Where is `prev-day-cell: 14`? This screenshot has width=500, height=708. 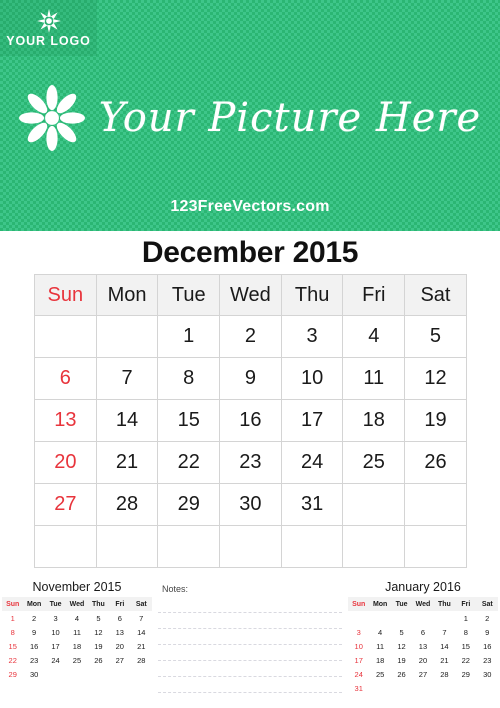
prev-day-cell: 14 is located at coordinates (141, 632).